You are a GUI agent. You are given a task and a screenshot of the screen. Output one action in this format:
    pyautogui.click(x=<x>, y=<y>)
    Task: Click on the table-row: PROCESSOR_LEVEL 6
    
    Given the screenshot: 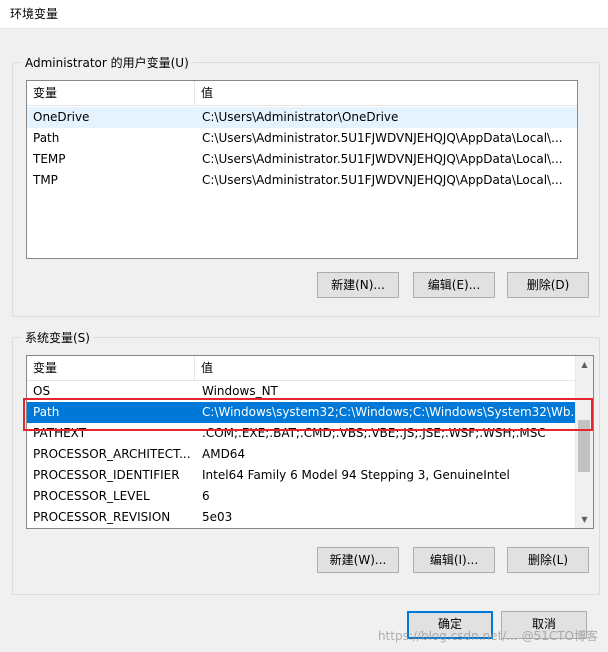 What is the action you would take?
    pyautogui.click(x=301, y=496)
    